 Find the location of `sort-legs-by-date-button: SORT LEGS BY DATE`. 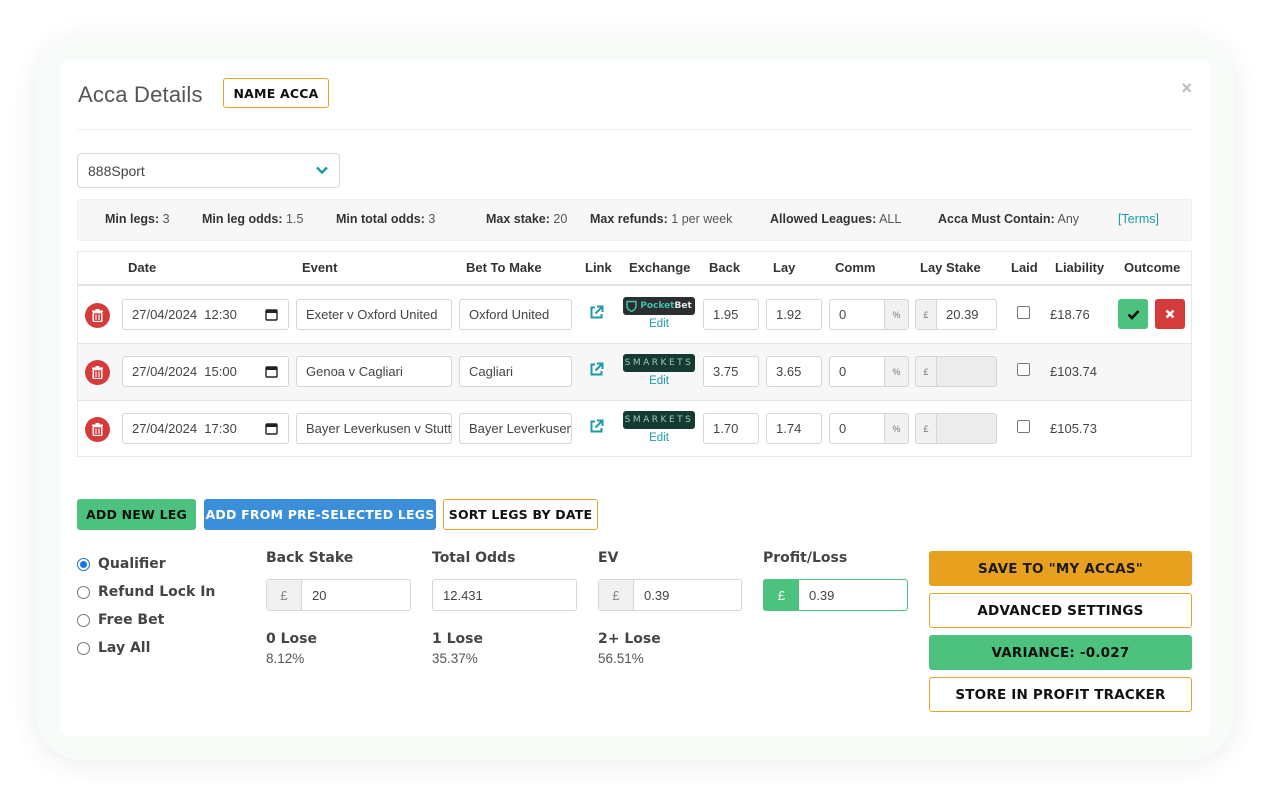

sort-legs-by-date-button: SORT LEGS BY DATE is located at coordinates (520, 514).